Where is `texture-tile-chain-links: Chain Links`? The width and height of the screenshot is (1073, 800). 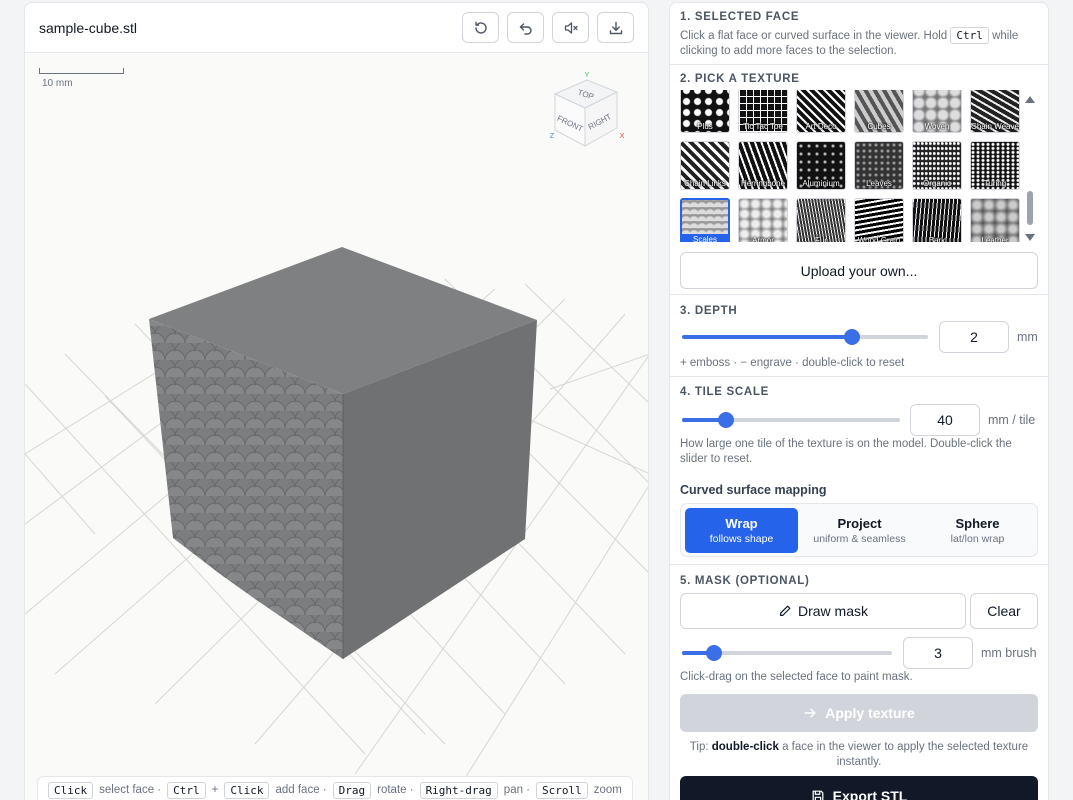 texture-tile-chain-links: Chain Links is located at coordinates (705, 165).